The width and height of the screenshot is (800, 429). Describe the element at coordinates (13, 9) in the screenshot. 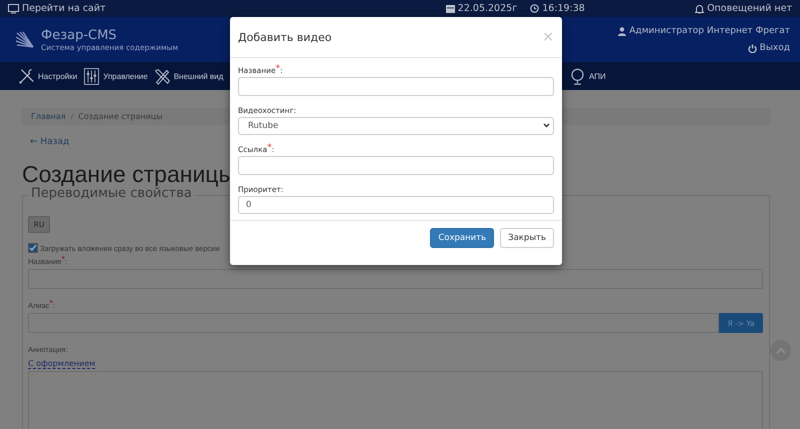

I see `monitor-icon` at that location.